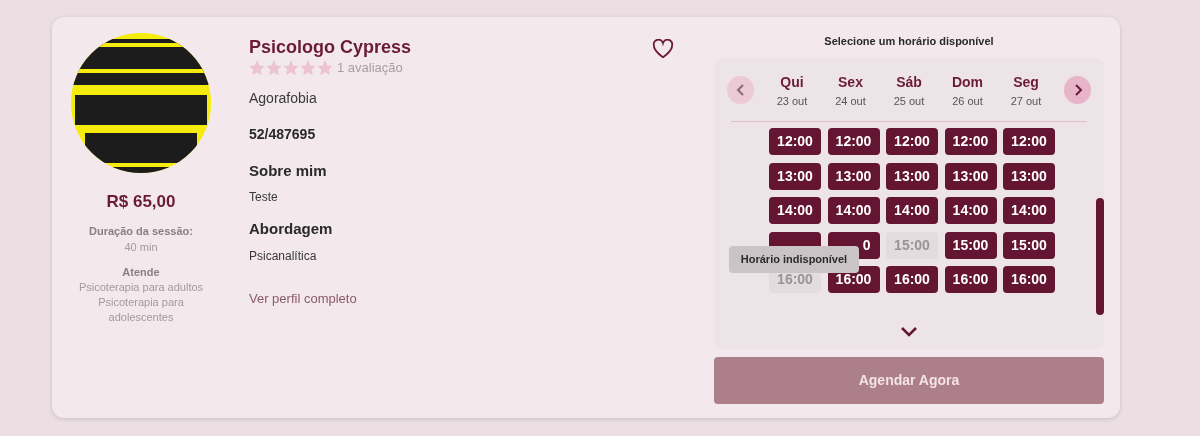 This screenshot has width=1200, height=436. What do you see at coordinates (288, 170) in the screenshot?
I see `section-title: Sobre mim` at bounding box center [288, 170].